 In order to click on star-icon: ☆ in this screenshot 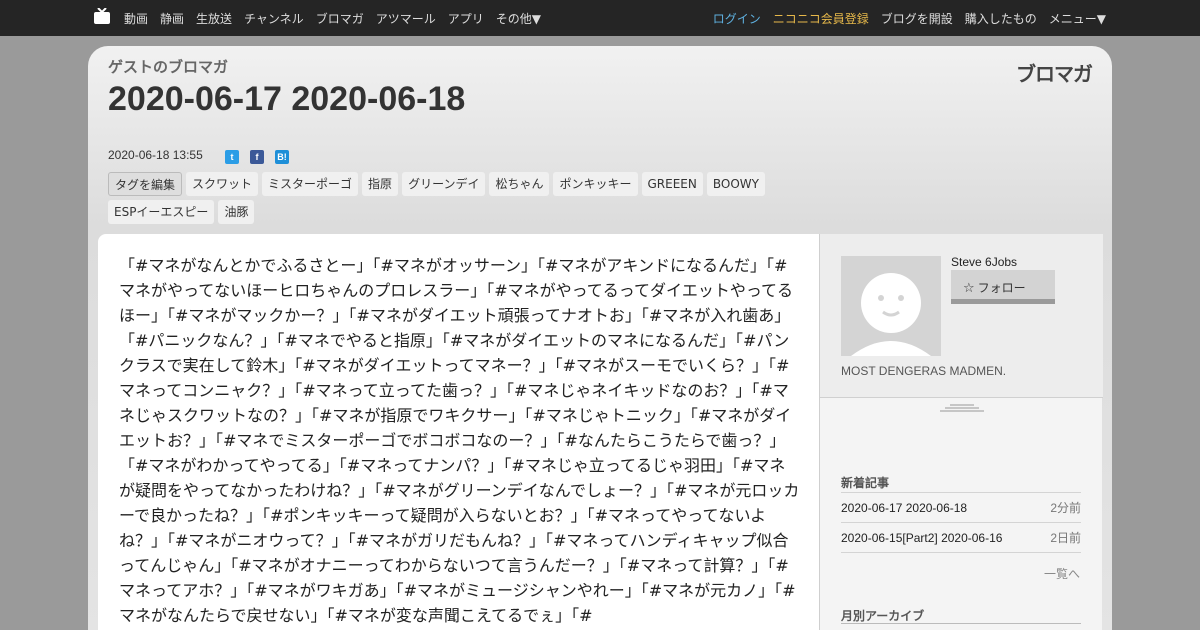, I will do `click(969, 288)`.